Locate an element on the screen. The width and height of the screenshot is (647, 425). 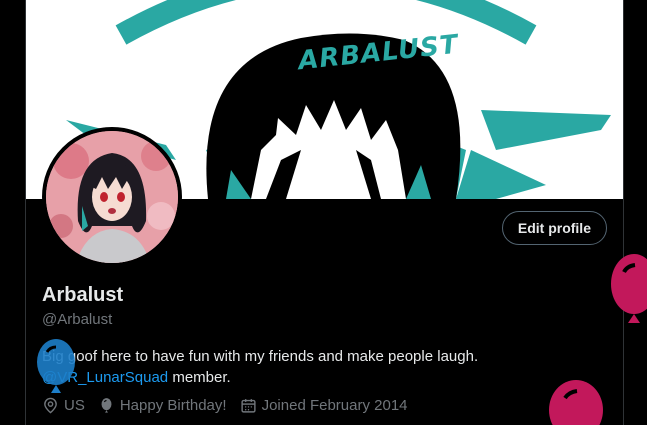
joined-text: Joined February 2014 is located at coordinates (334, 405).